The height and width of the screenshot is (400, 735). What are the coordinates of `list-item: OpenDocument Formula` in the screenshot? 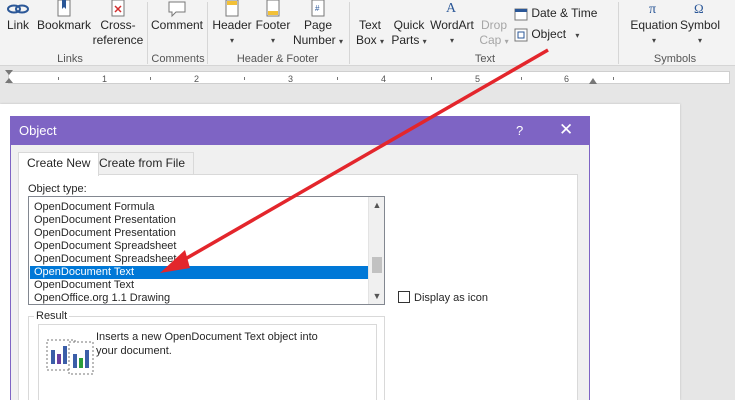 It's located at (200, 207).